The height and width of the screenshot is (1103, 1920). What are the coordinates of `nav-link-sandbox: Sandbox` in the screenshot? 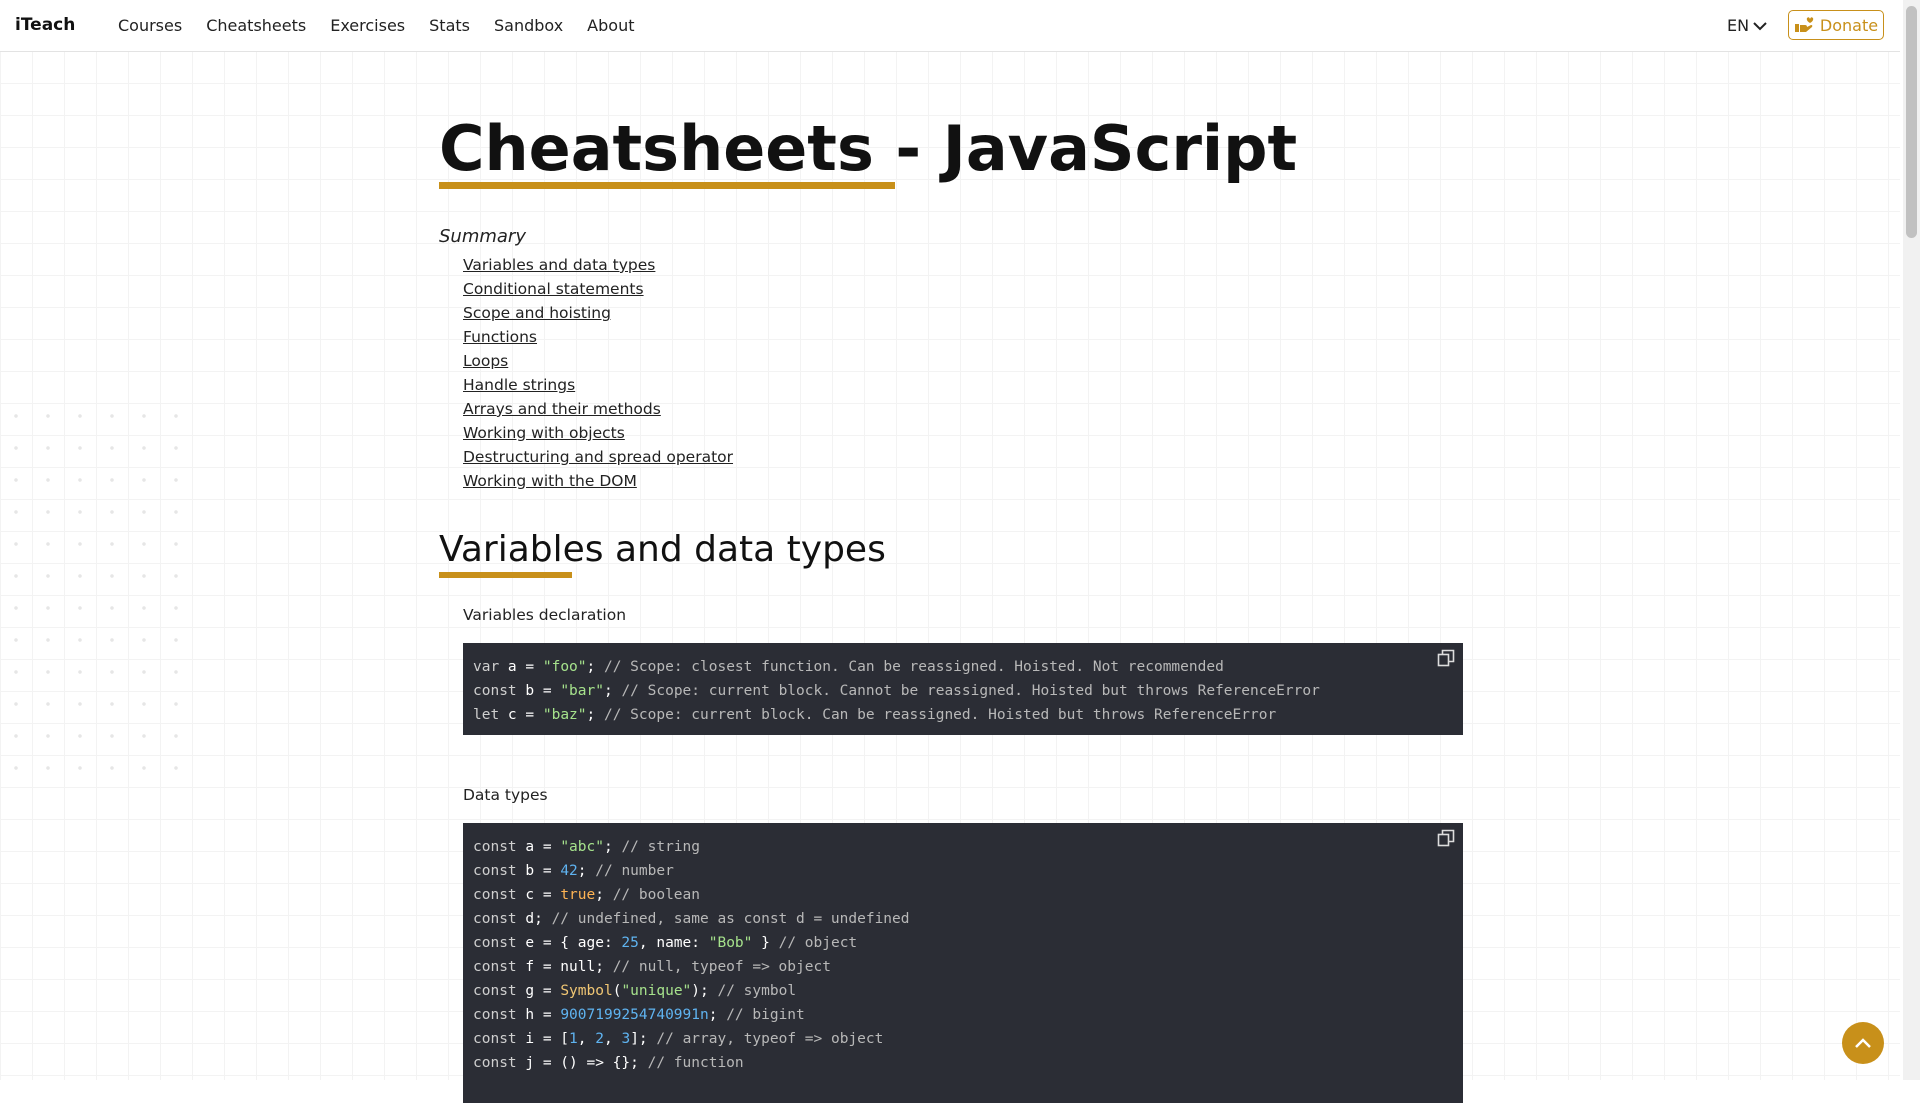 It's located at (528, 25).